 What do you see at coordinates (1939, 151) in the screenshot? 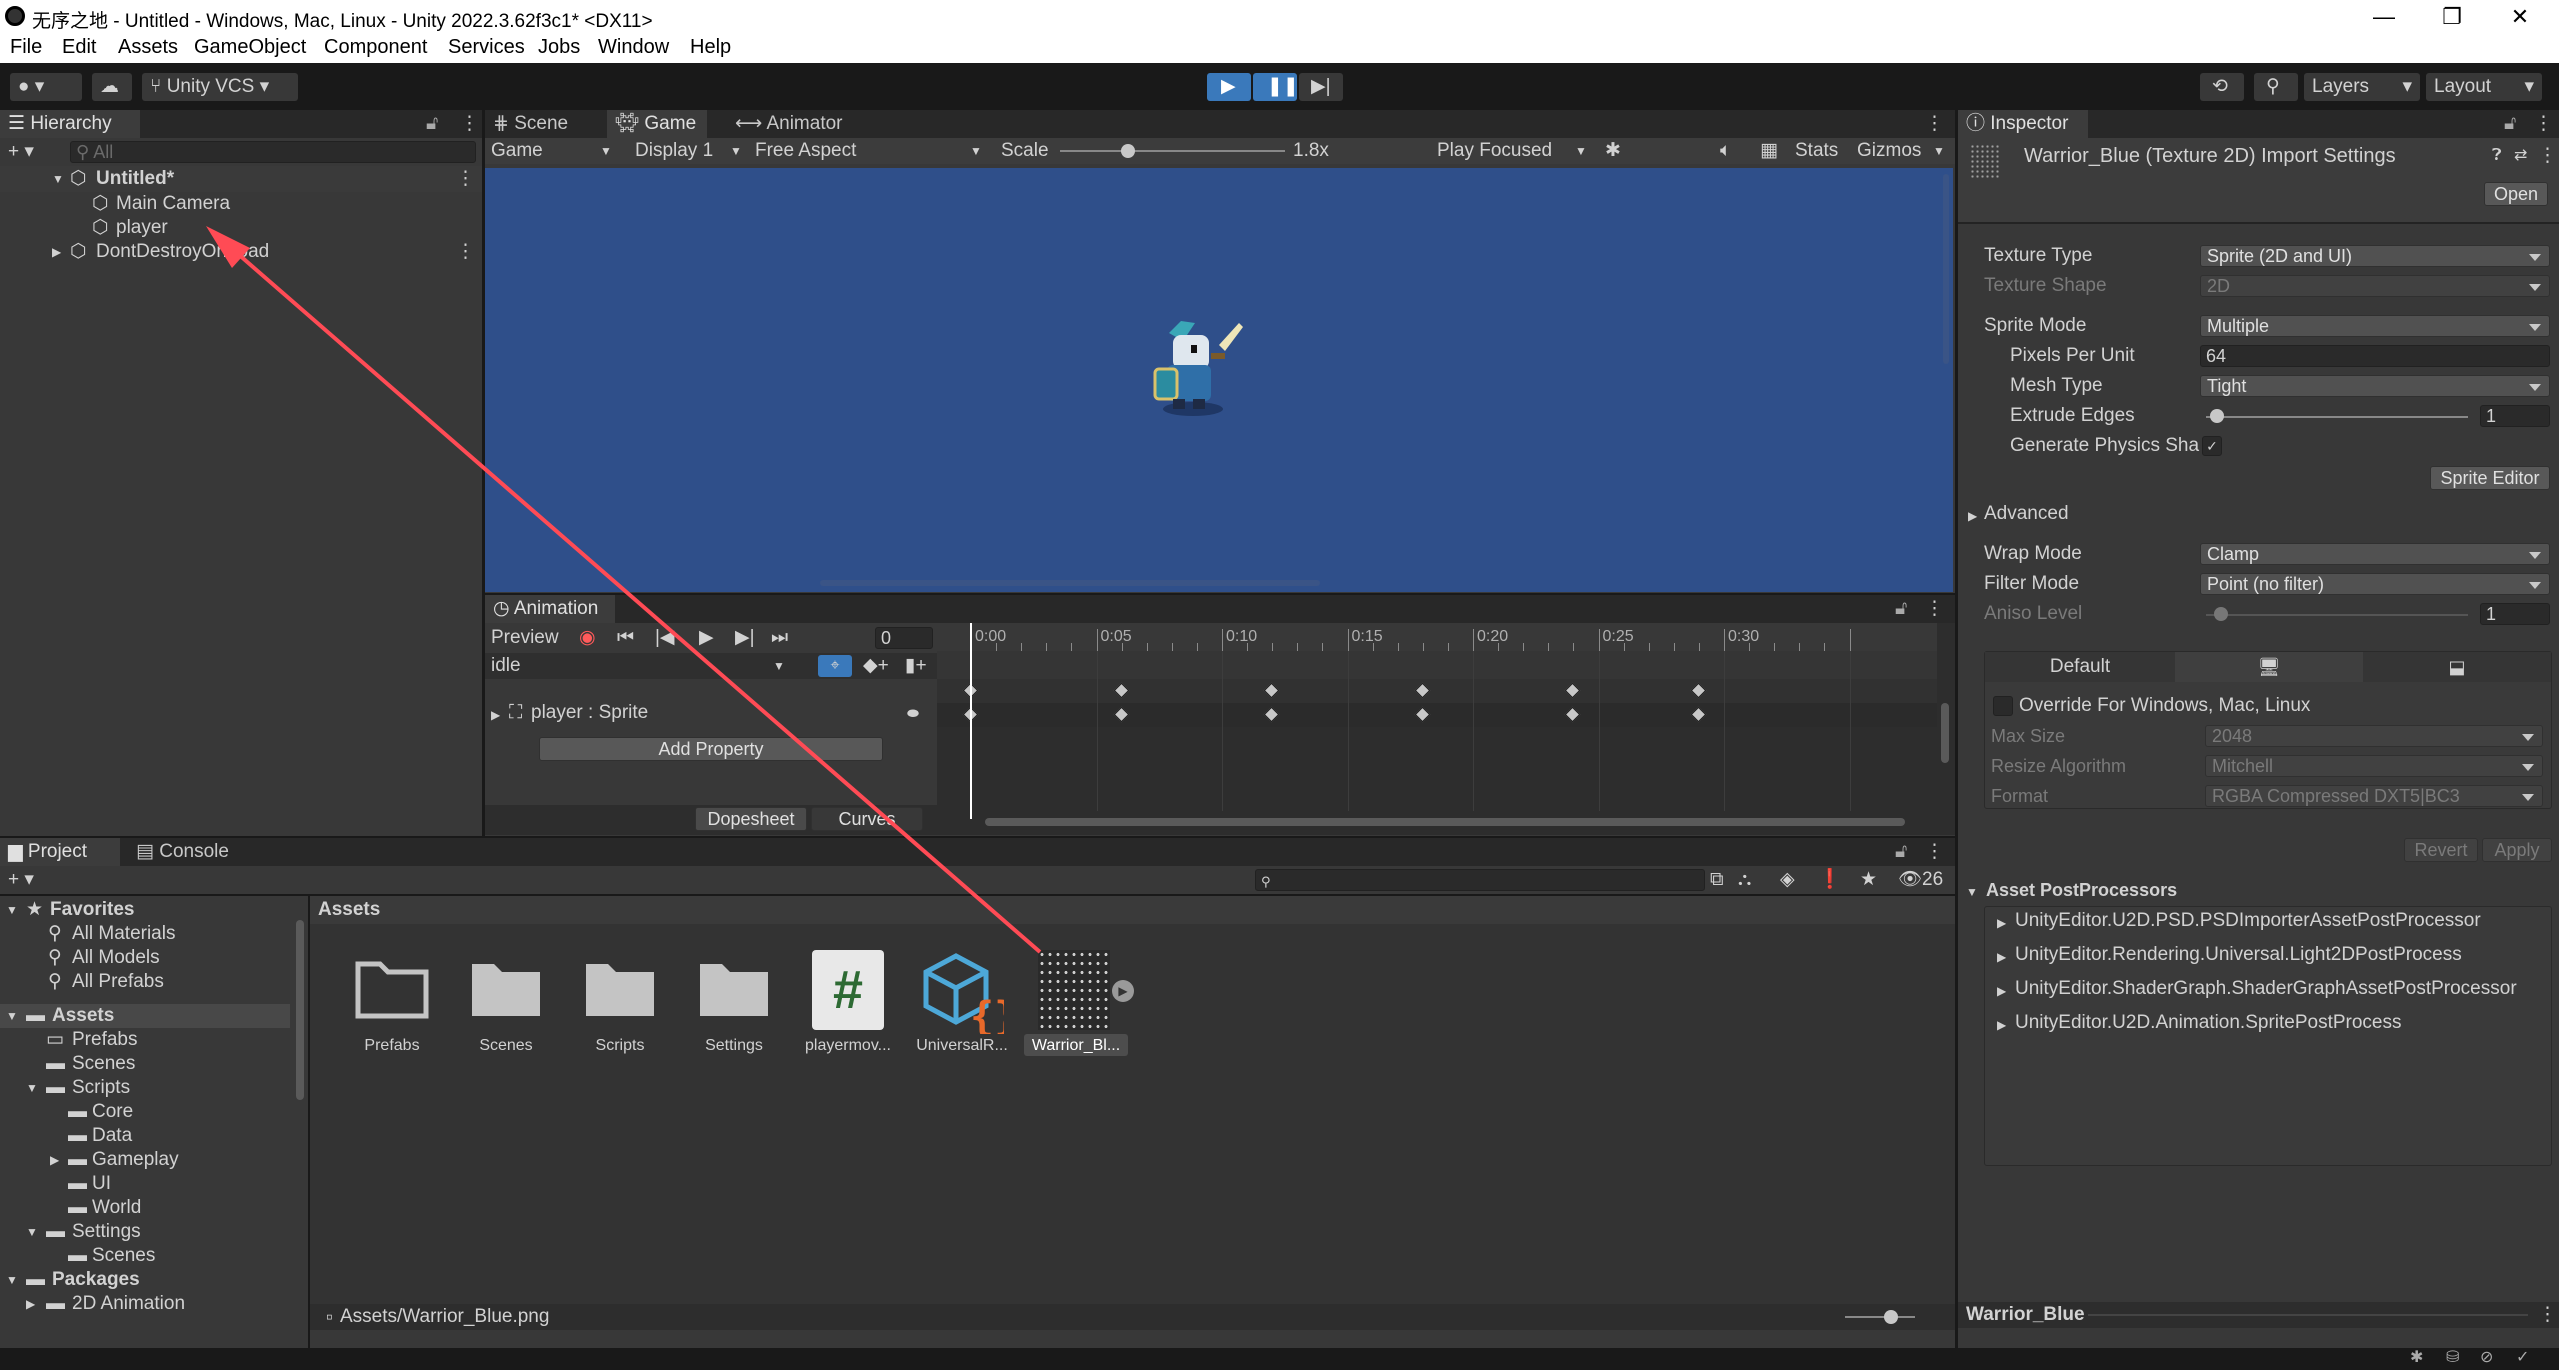
I see `chevron-down-icon: ▼` at bounding box center [1939, 151].